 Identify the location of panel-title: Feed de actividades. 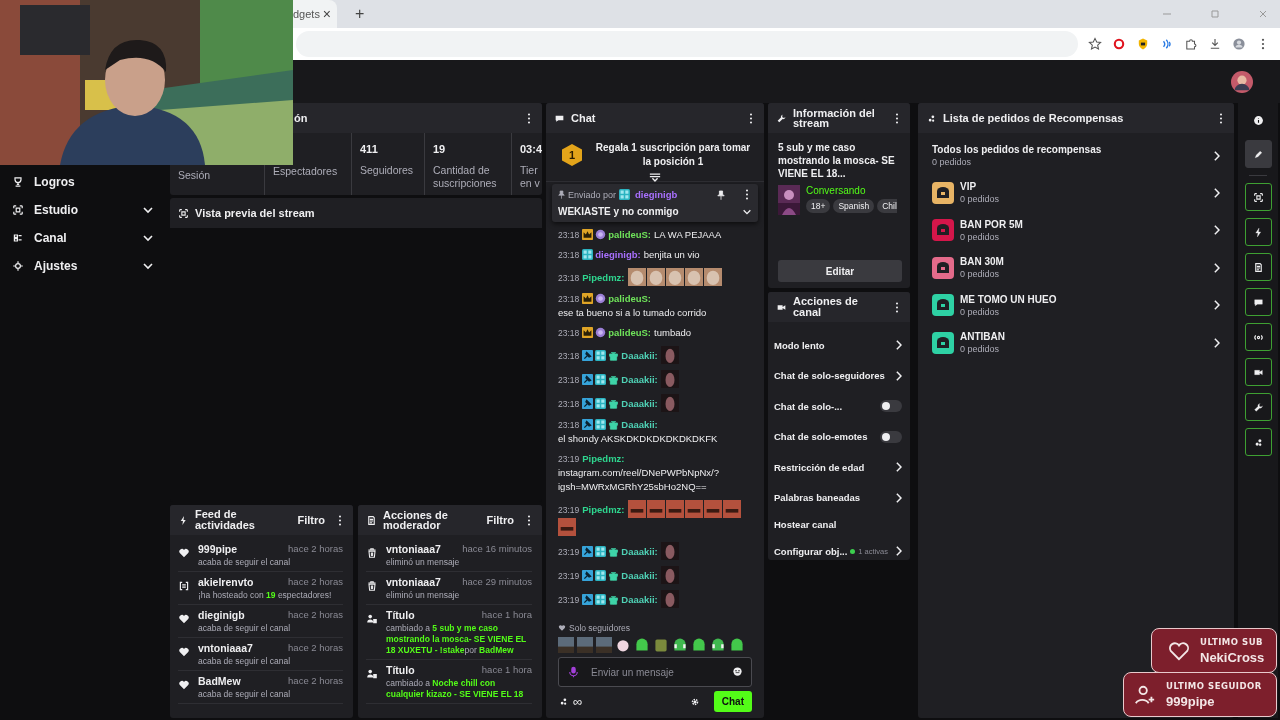
(225, 520).